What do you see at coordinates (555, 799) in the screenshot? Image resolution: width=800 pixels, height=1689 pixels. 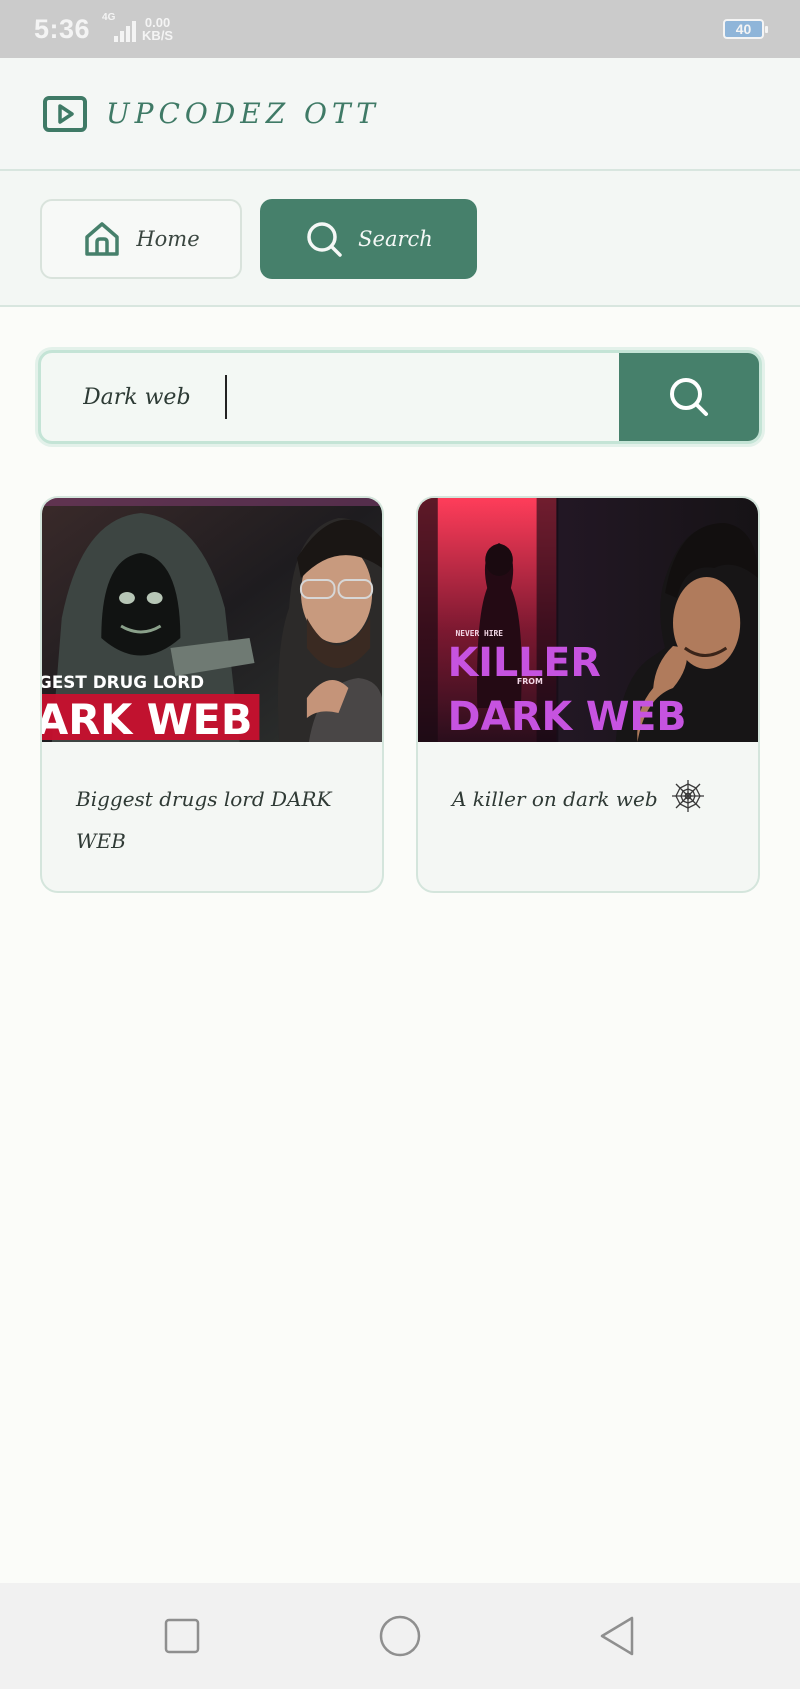 I see `result-title-text: A killer on dark web` at bounding box center [555, 799].